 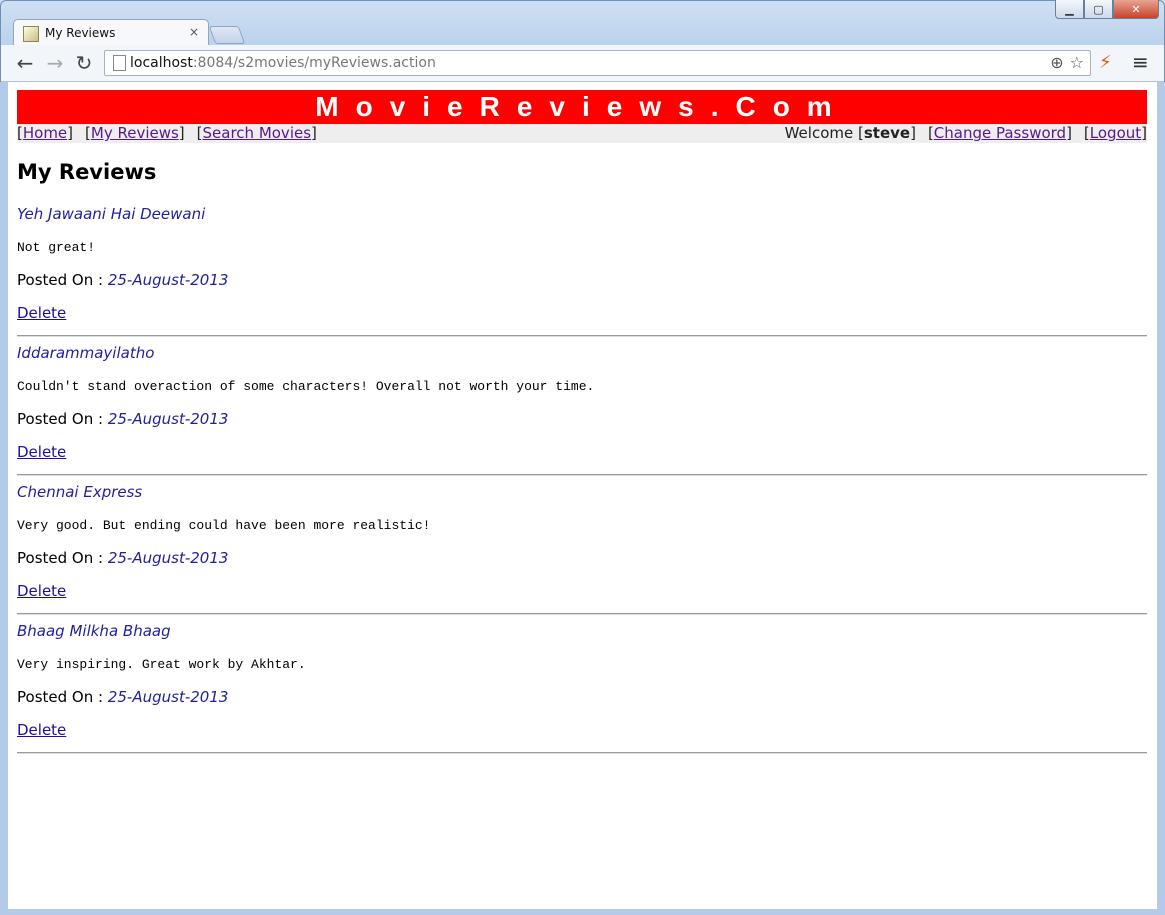 What do you see at coordinates (111, 214) in the screenshot?
I see `review-movie-title: Yeh Jawaani Hai Deewani` at bounding box center [111, 214].